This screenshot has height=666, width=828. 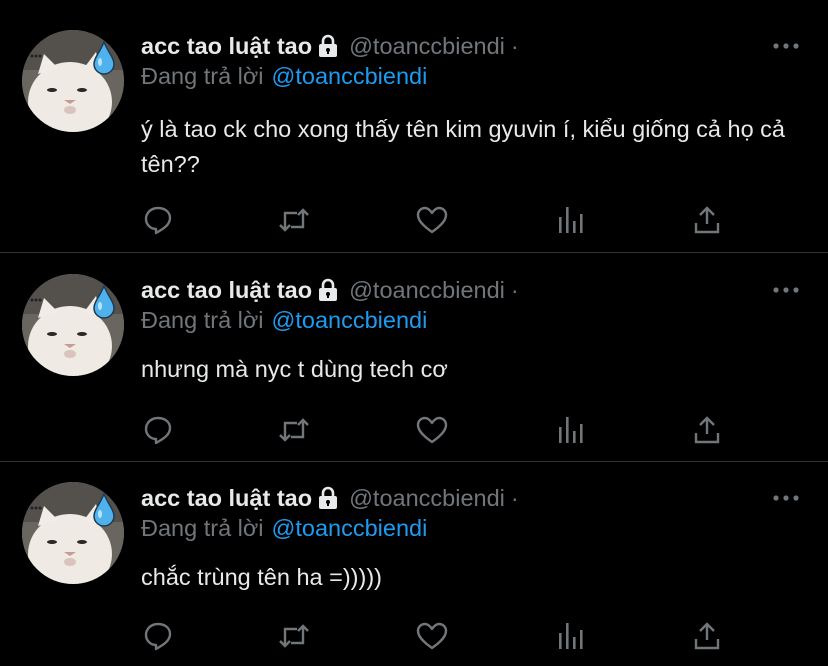 I want to click on tweet-text: nhưng mà nyc t dùng tech cơ, so click(x=294, y=369).